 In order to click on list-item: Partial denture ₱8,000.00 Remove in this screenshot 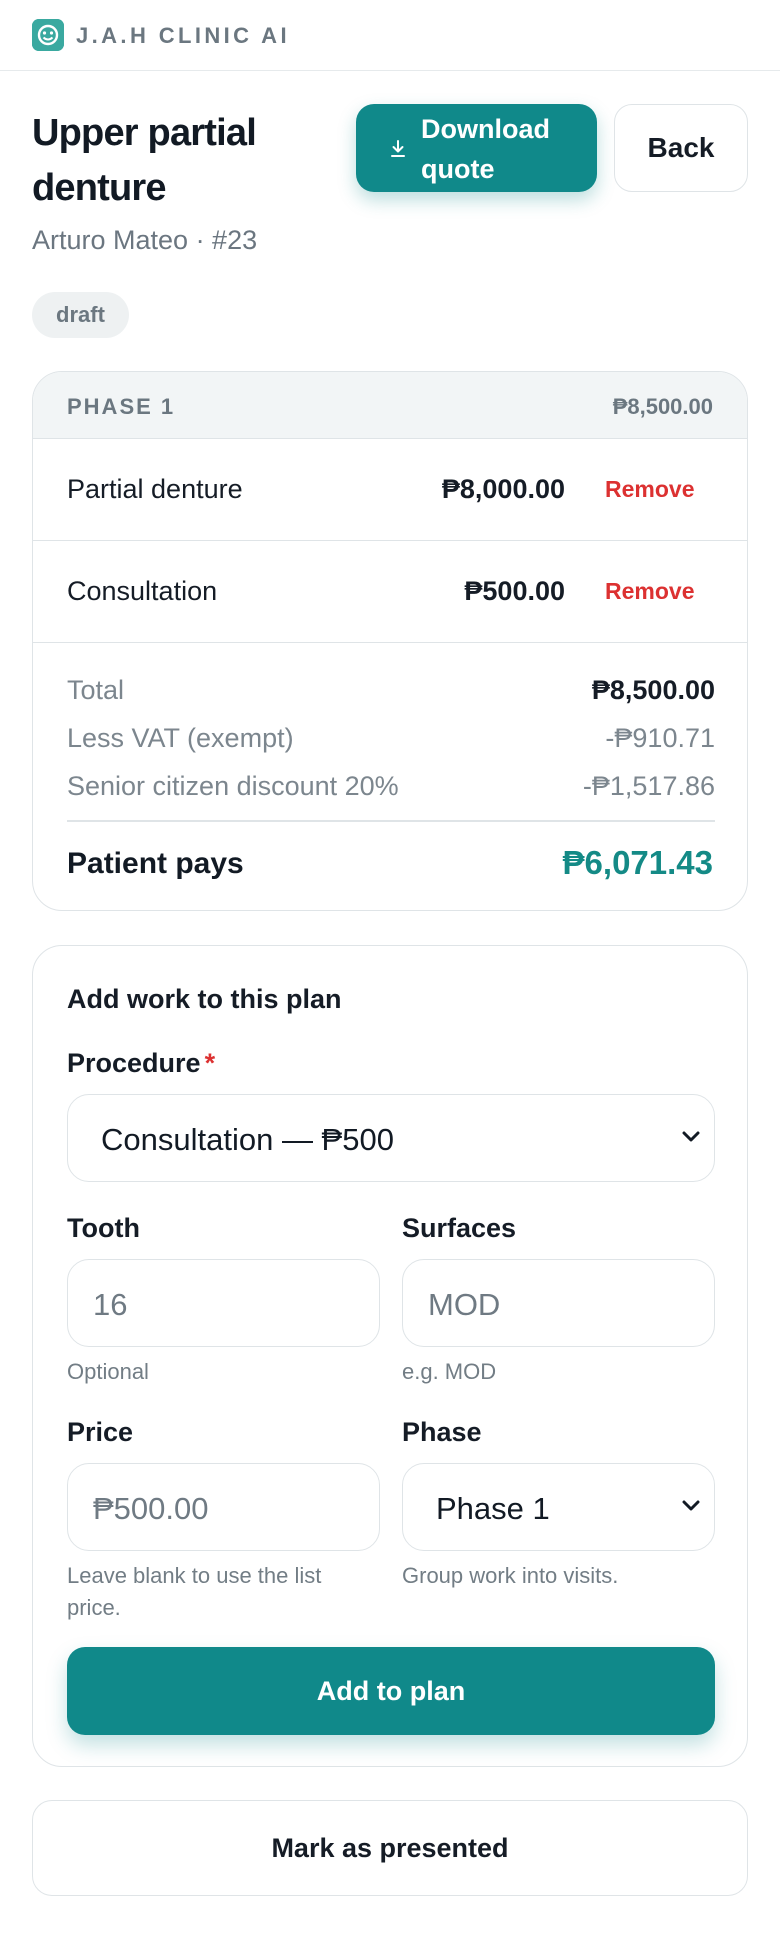, I will do `click(390, 490)`.